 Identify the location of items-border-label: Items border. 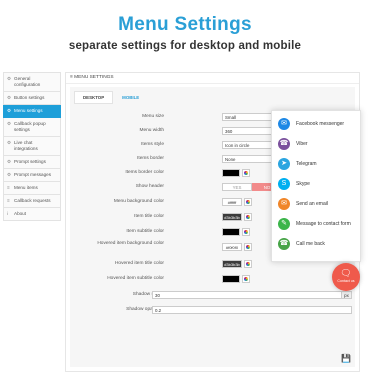
(150, 158).